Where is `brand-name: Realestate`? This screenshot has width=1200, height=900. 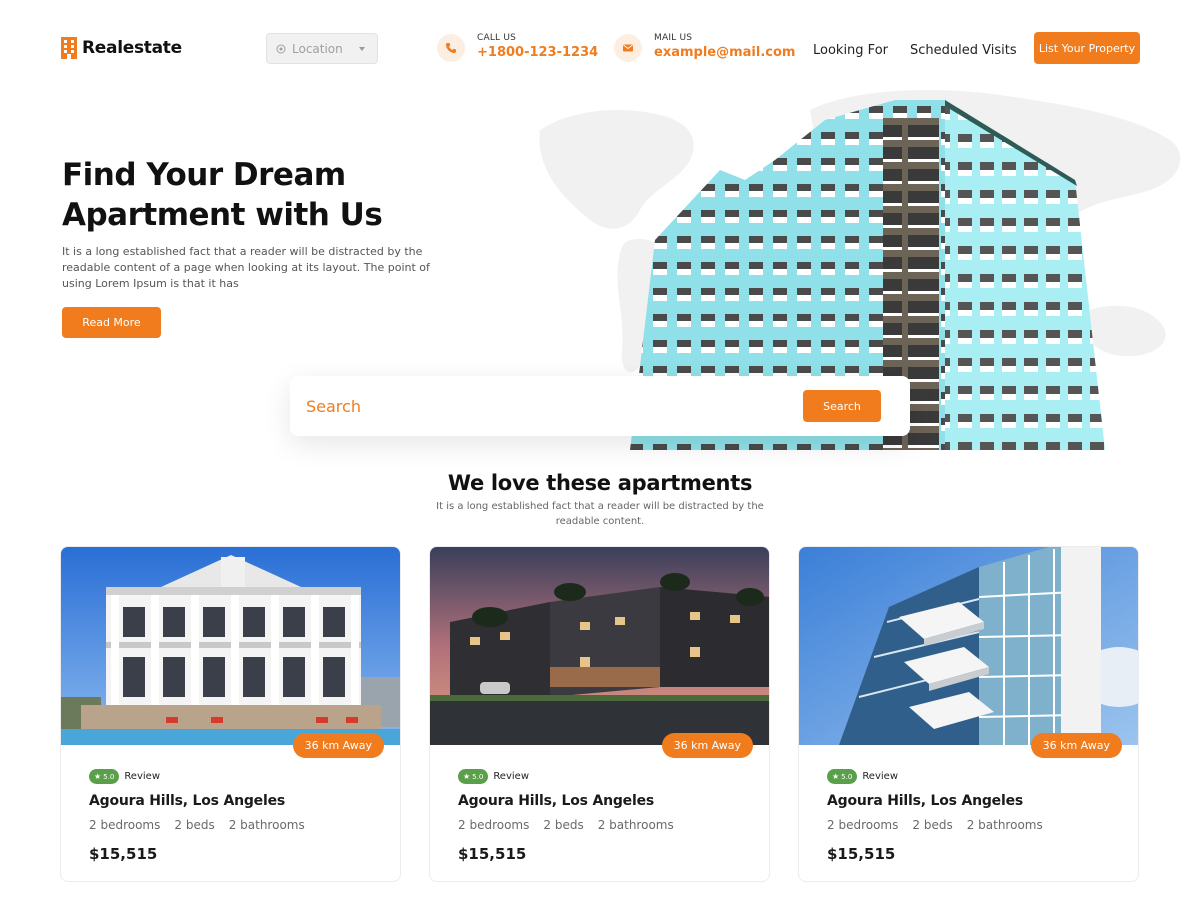
brand-name: Realestate is located at coordinates (132, 48).